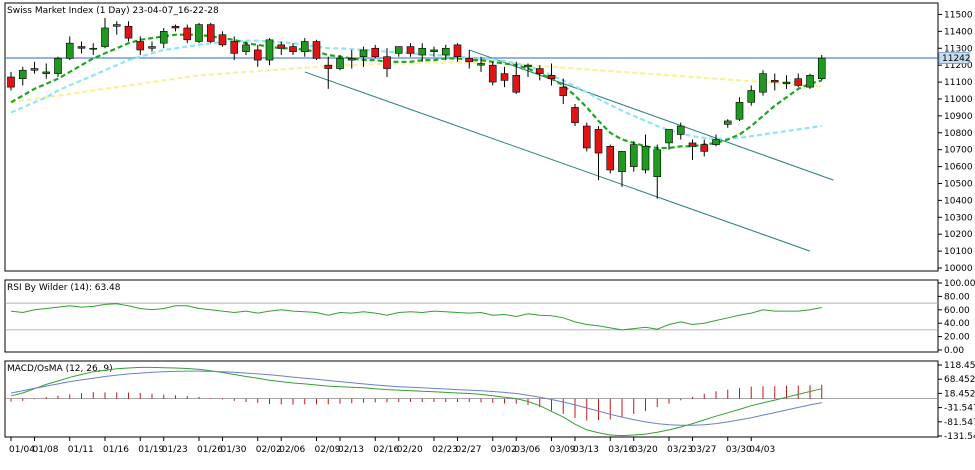 This screenshot has width=975, height=470. What do you see at coordinates (234, 450) in the screenshot?
I see `x-tick-label: 01/30` at bounding box center [234, 450].